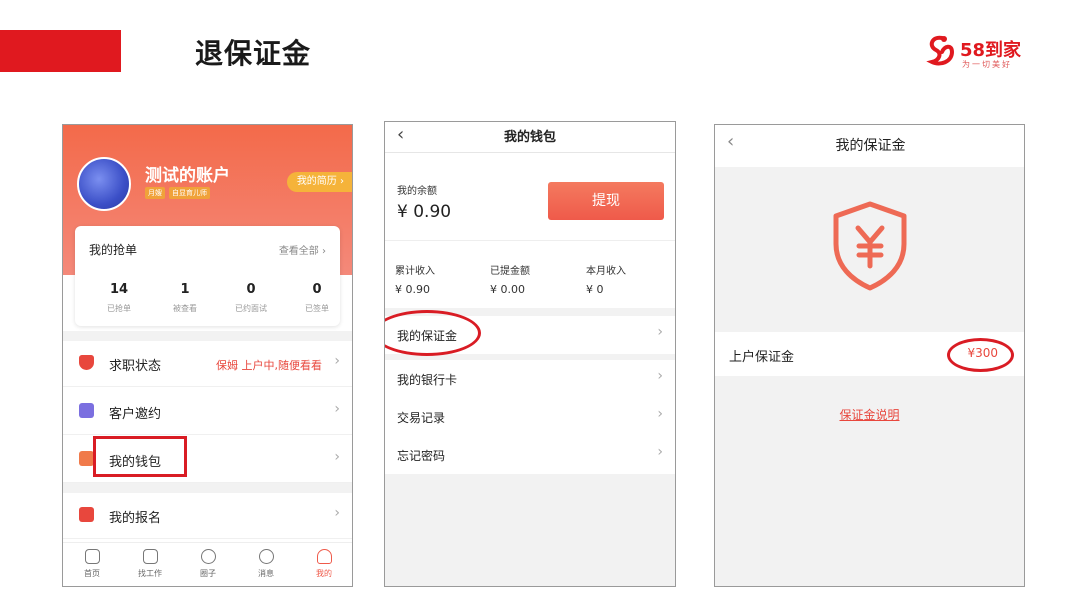 The height and width of the screenshot is (607, 1080). I want to click on menu-label: 求职状态, so click(135, 366).